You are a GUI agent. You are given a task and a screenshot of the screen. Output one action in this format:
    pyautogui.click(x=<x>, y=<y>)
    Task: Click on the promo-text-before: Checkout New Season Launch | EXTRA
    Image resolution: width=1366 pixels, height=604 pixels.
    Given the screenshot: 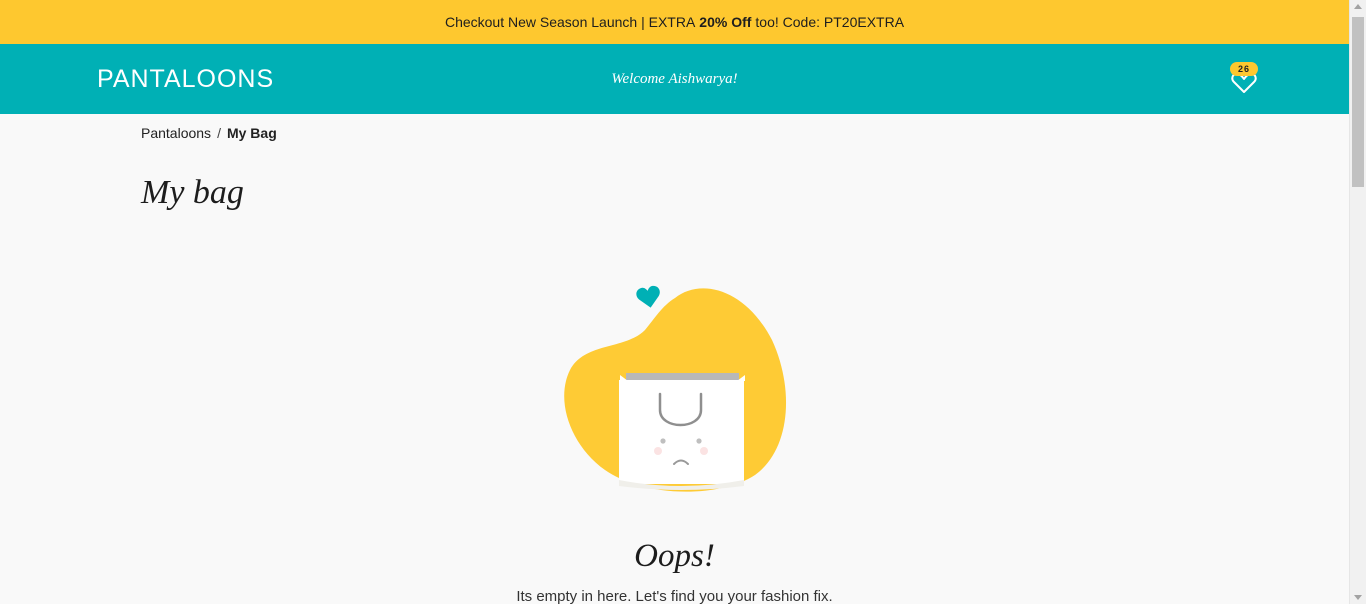 What is the action you would take?
    pyautogui.click(x=570, y=22)
    